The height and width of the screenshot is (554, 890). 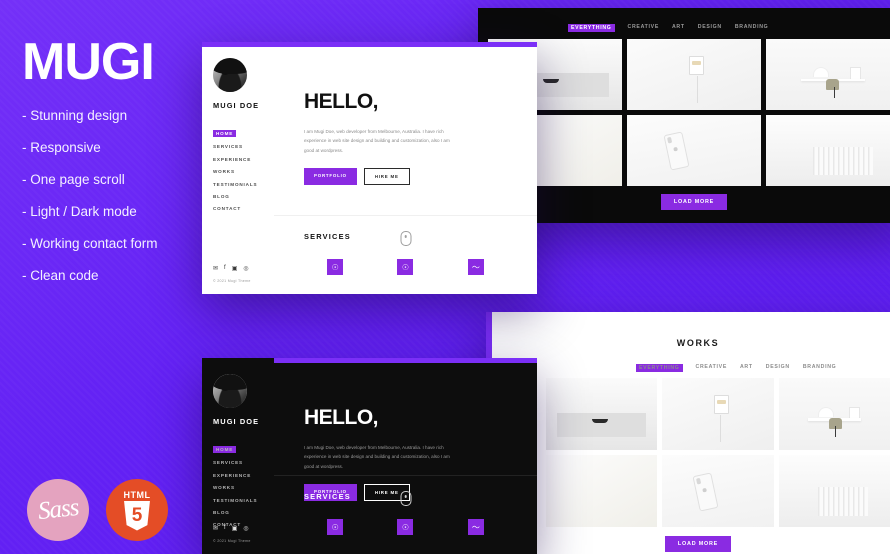 What do you see at coordinates (61, 148) in the screenshot?
I see `feature-item: - Responsive` at bounding box center [61, 148].